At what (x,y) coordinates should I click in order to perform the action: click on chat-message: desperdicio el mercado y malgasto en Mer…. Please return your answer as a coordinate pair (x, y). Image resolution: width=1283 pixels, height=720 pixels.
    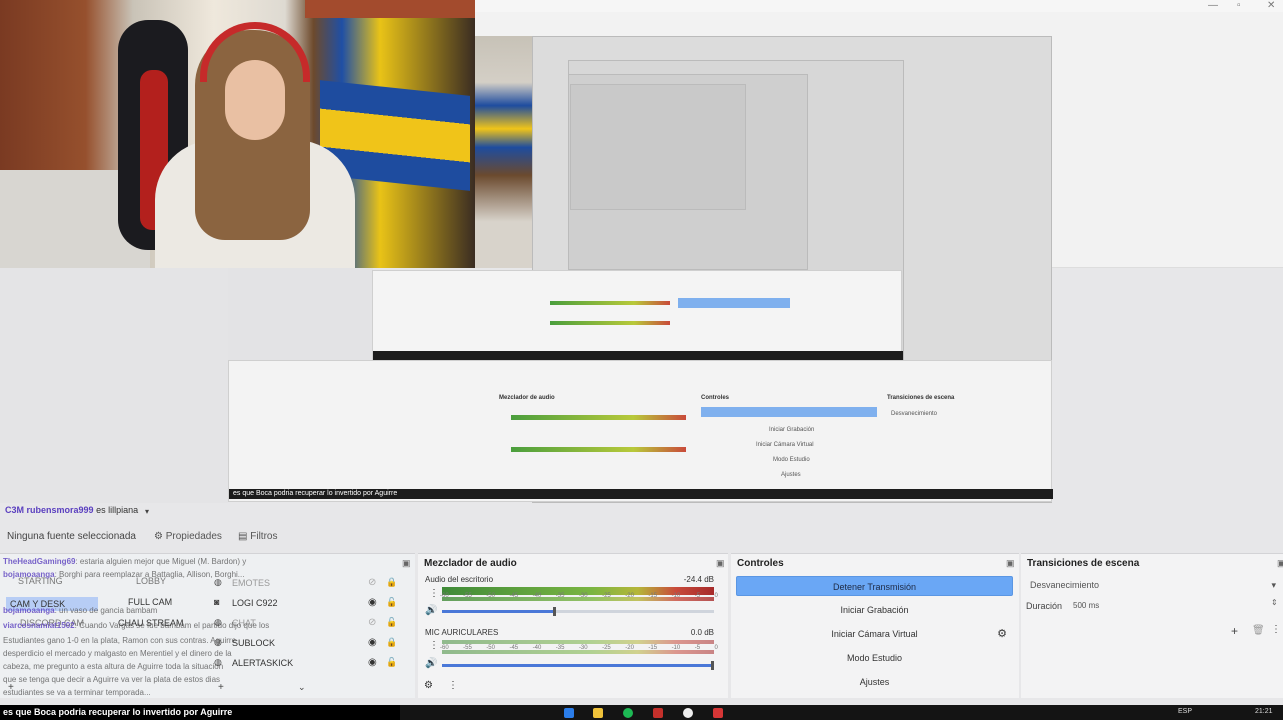
    Looking at the image, I should click on (117, 653).